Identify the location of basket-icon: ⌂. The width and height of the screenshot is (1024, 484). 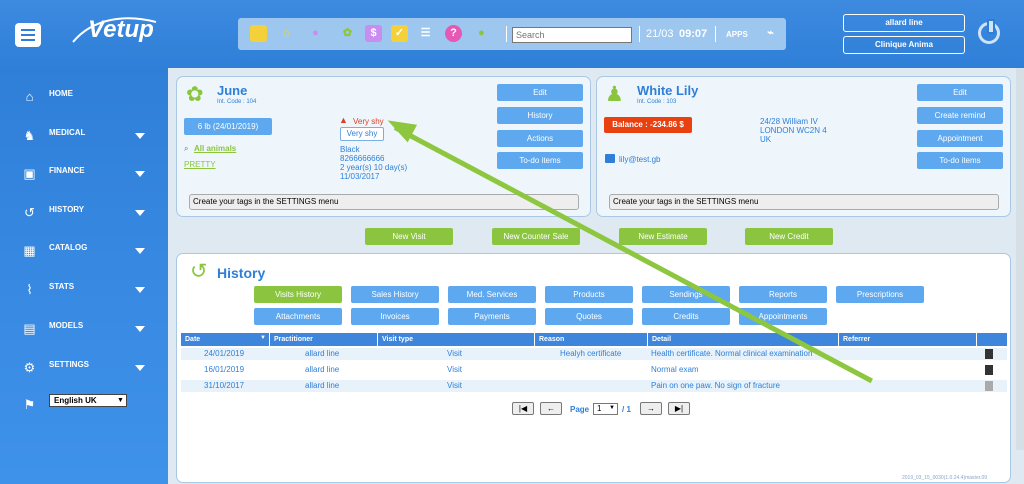
(286, 33).